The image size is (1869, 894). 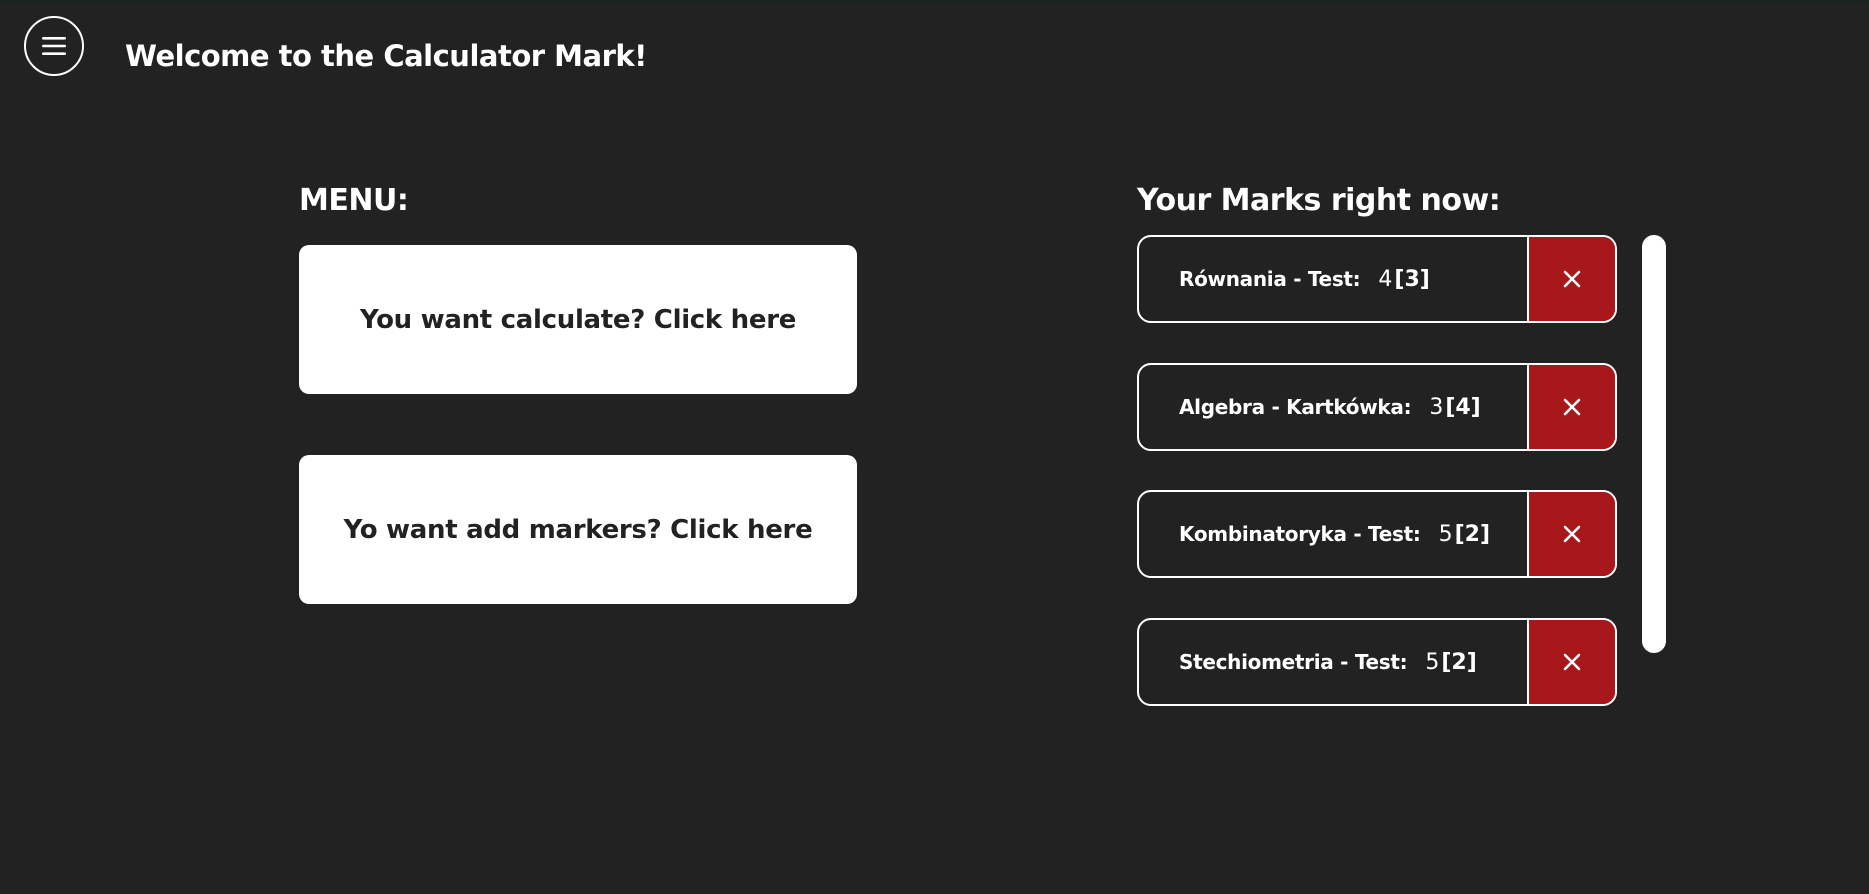 I want to click on mark-name: Stechiometria - Test:, so click(x=1293, y=662).